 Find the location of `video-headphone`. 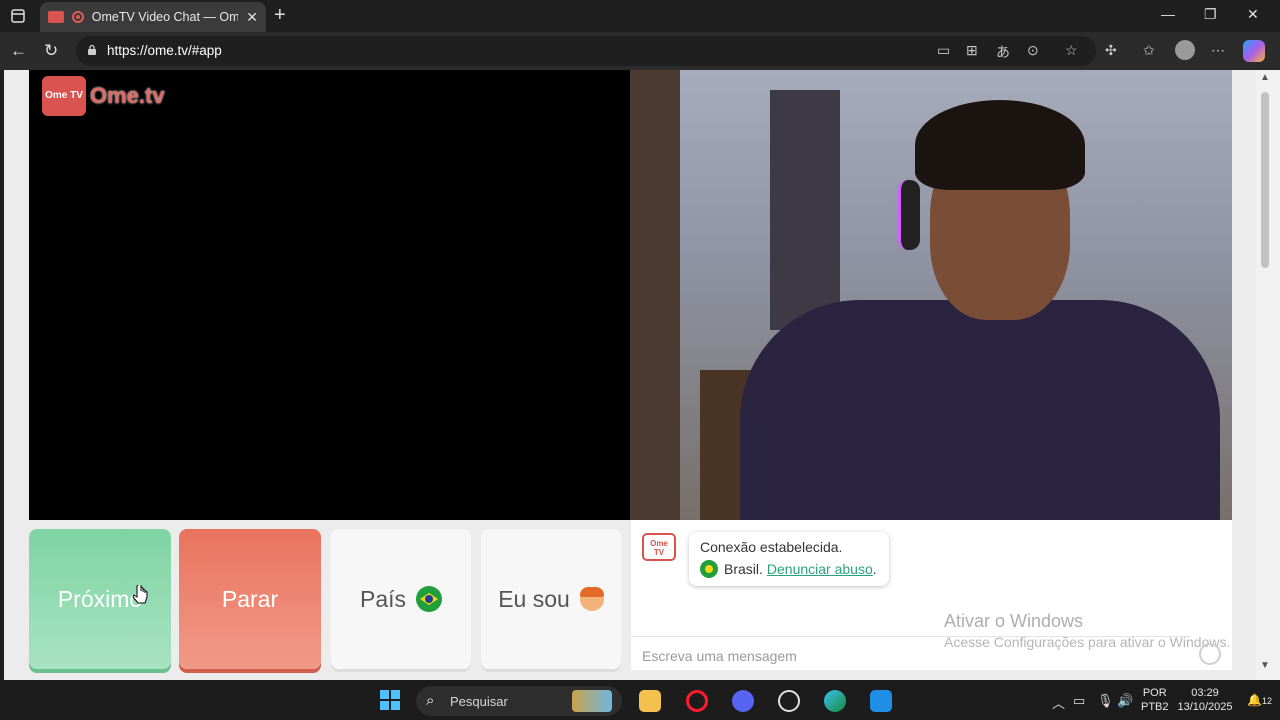

video-headphone is located at coordinates (909, 215).